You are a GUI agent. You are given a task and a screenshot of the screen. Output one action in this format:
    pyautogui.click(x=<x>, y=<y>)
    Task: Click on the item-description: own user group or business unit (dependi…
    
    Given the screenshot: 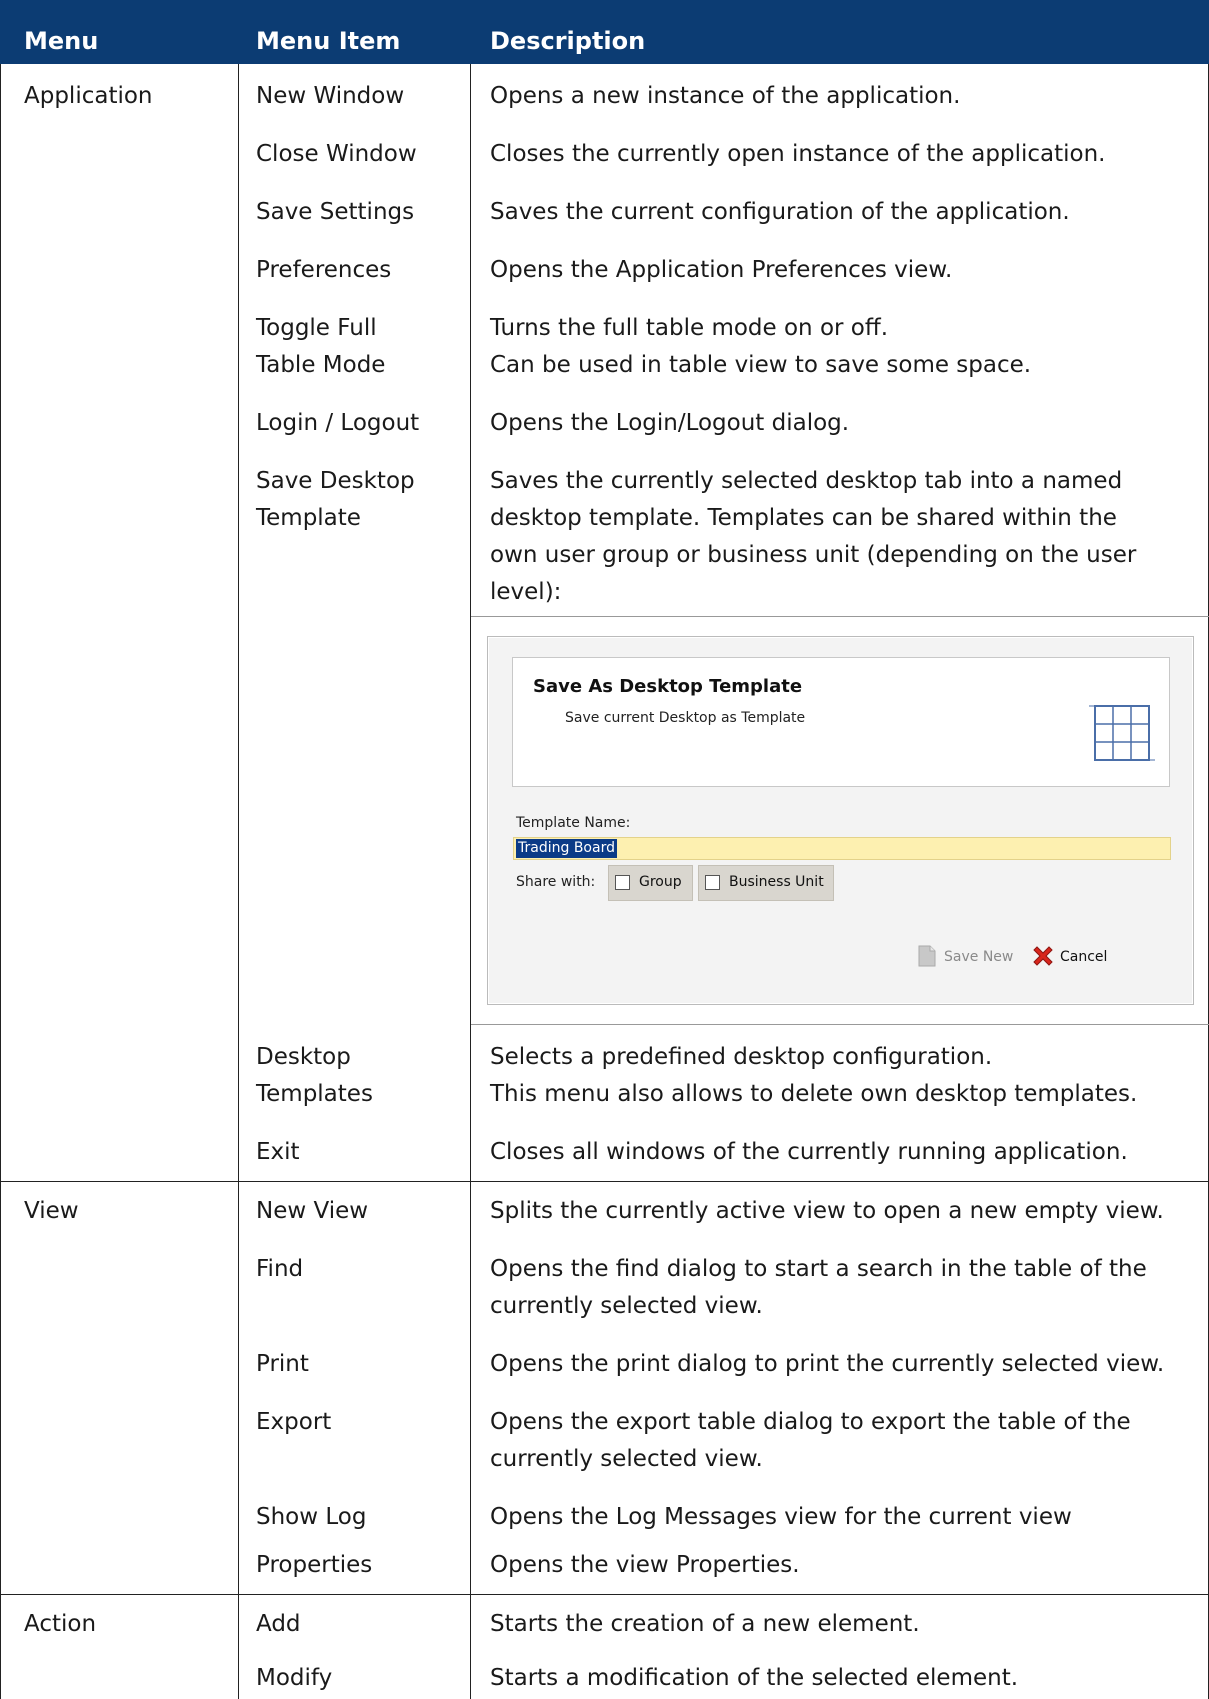 What is the action you would take?
    pyautogui.click(x=813, y=555)
    